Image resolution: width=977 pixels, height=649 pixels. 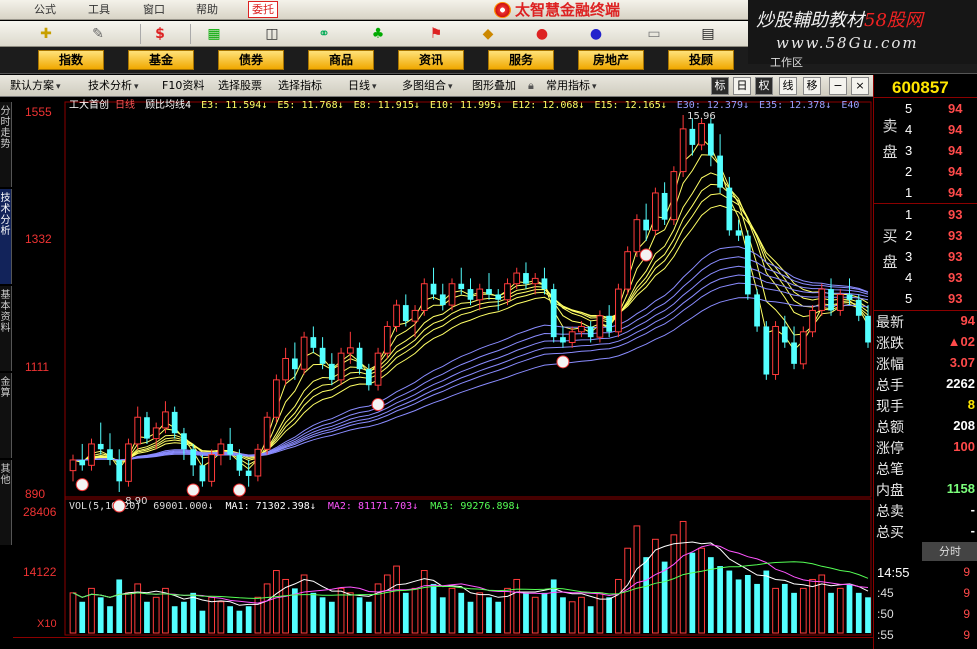 I want to click on menu-formula: 公式, so click(x=45, y=9).